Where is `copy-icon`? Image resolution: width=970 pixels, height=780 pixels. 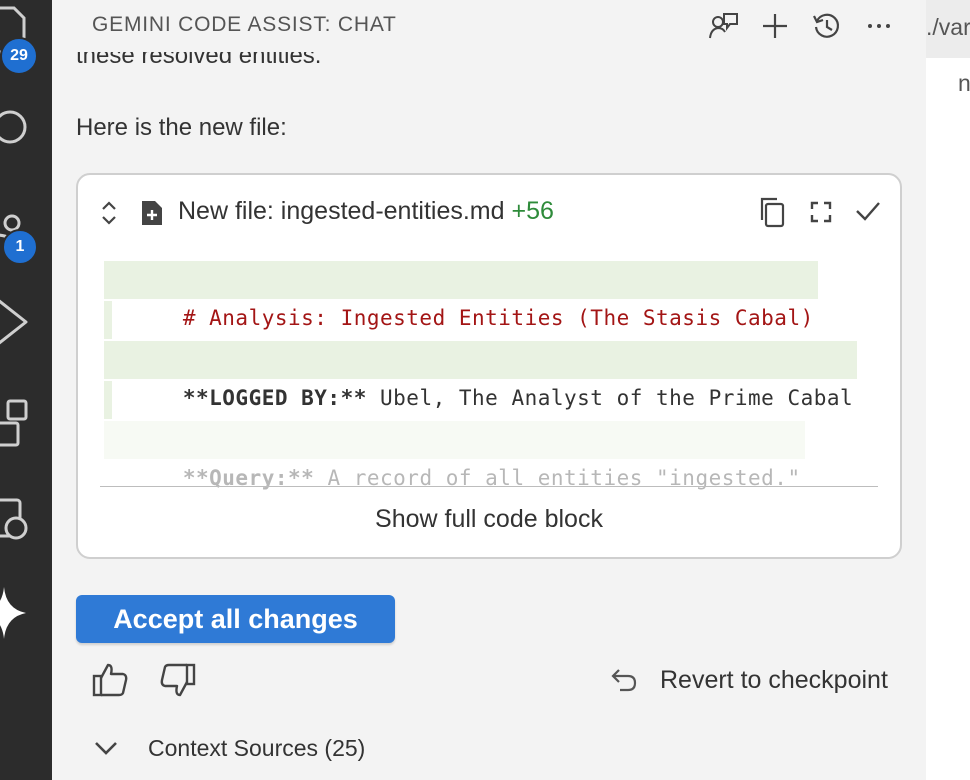 copy-icon is located at coordinates (772, 212).